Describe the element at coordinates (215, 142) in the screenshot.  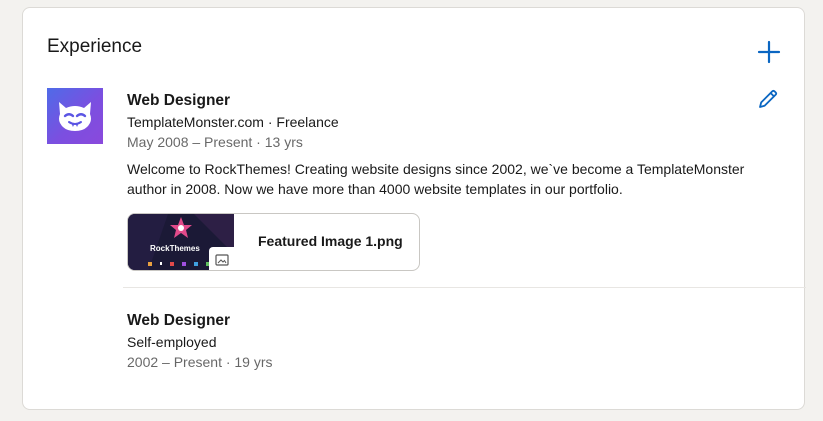
I see `employment-dates: May 2008 – Present · 13 yrs` at that location.